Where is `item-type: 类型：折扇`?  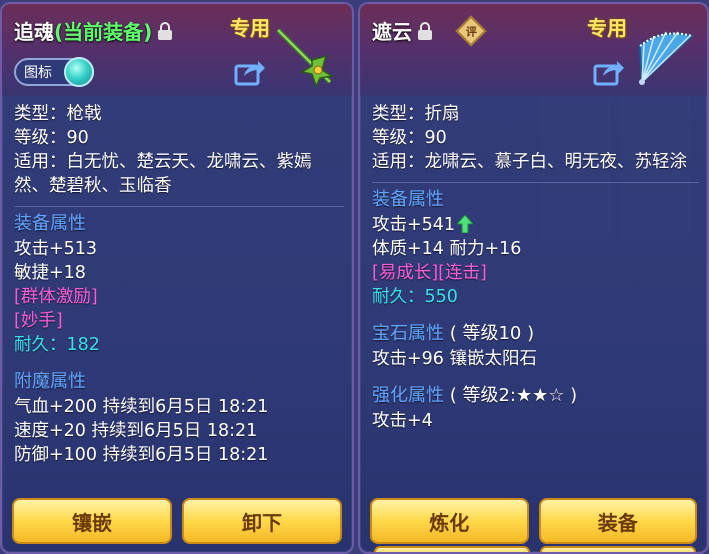
item-type: 类型：折扇 is located at coordinates (416, 114).